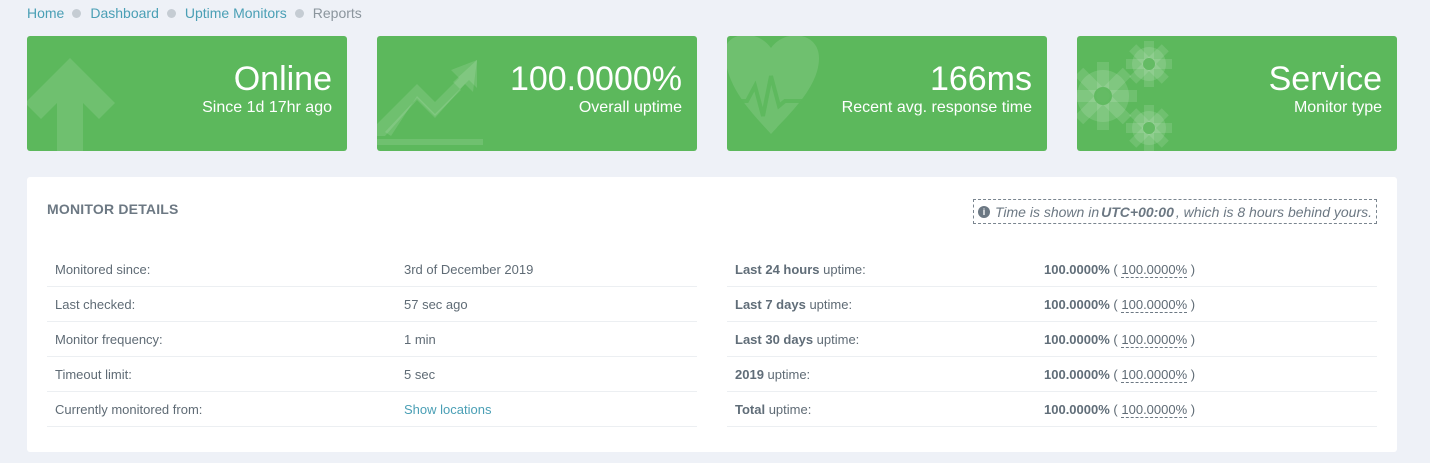 This screenshot has width=1430, height=463. I want to click on table-row: Timeout limit: 5 sec, so click(372, 374).